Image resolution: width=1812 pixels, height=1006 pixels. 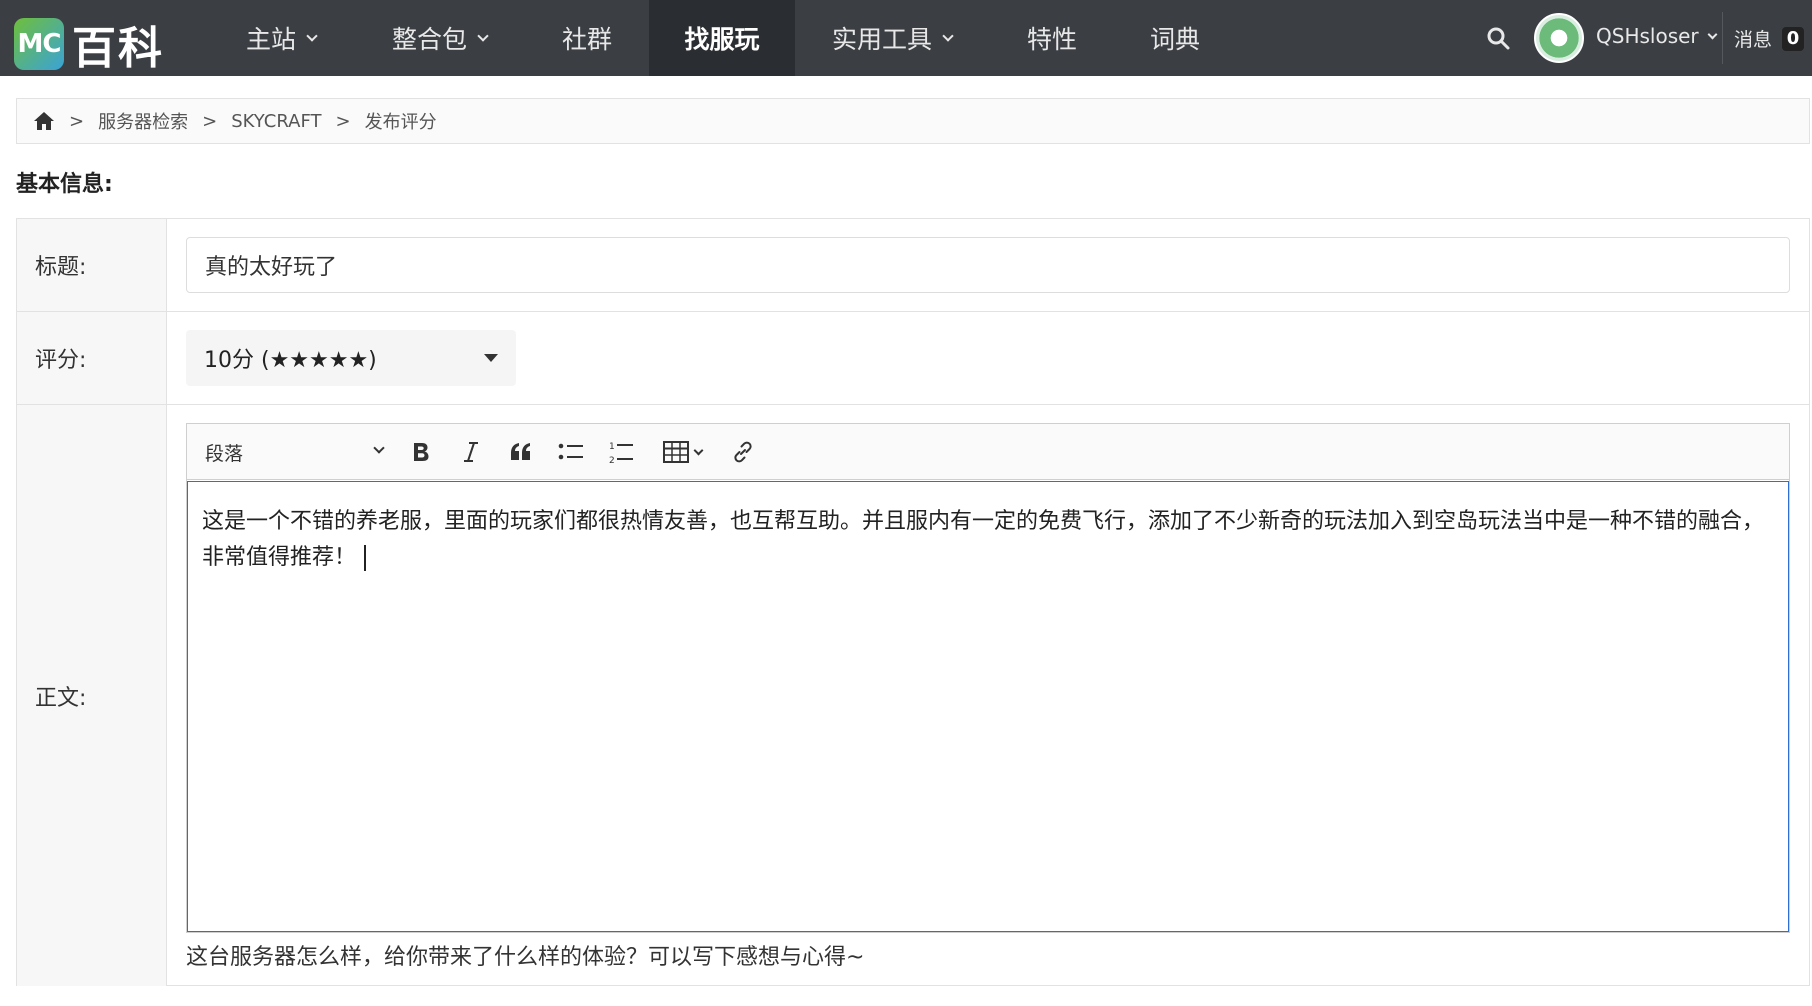 What do you see at coordinates (92, 695) in the screenshot?
I see `body-label: 正文:` at bounding box center [92, 695].